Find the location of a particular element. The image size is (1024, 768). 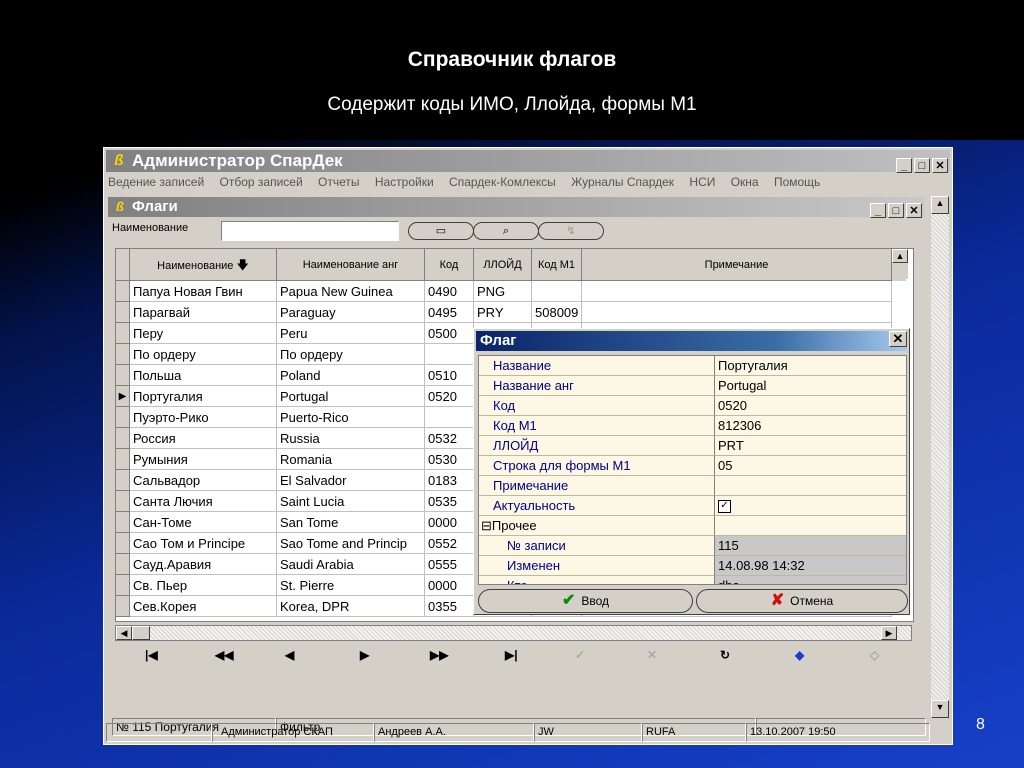

app-scroll-up-button: ▲ is located at coordinates (940, 205).